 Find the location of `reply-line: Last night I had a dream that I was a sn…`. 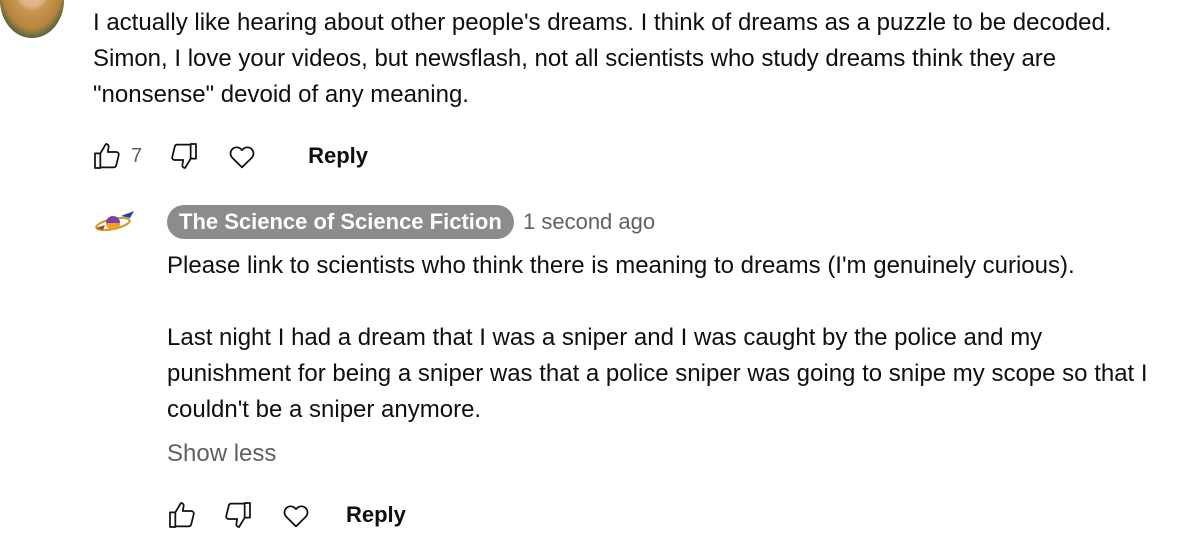

reply-line: Last night I had a dream that I was a sn… is located at coordinates (605, 337).